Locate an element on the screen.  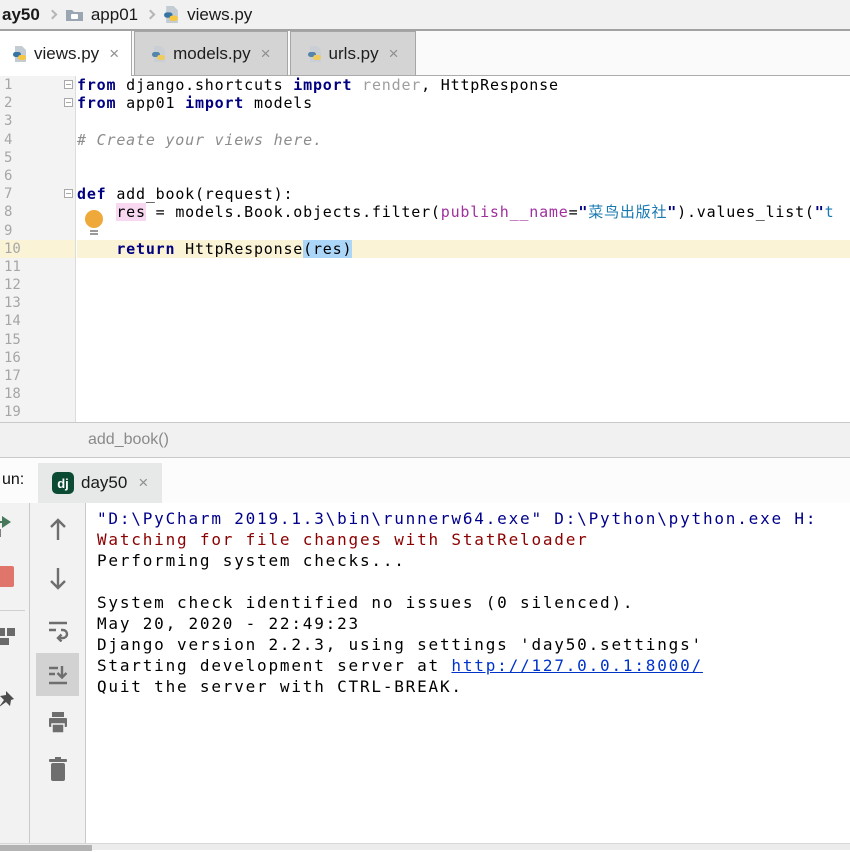
code-line: # Create your views here. is located at coordinates (463, 140).